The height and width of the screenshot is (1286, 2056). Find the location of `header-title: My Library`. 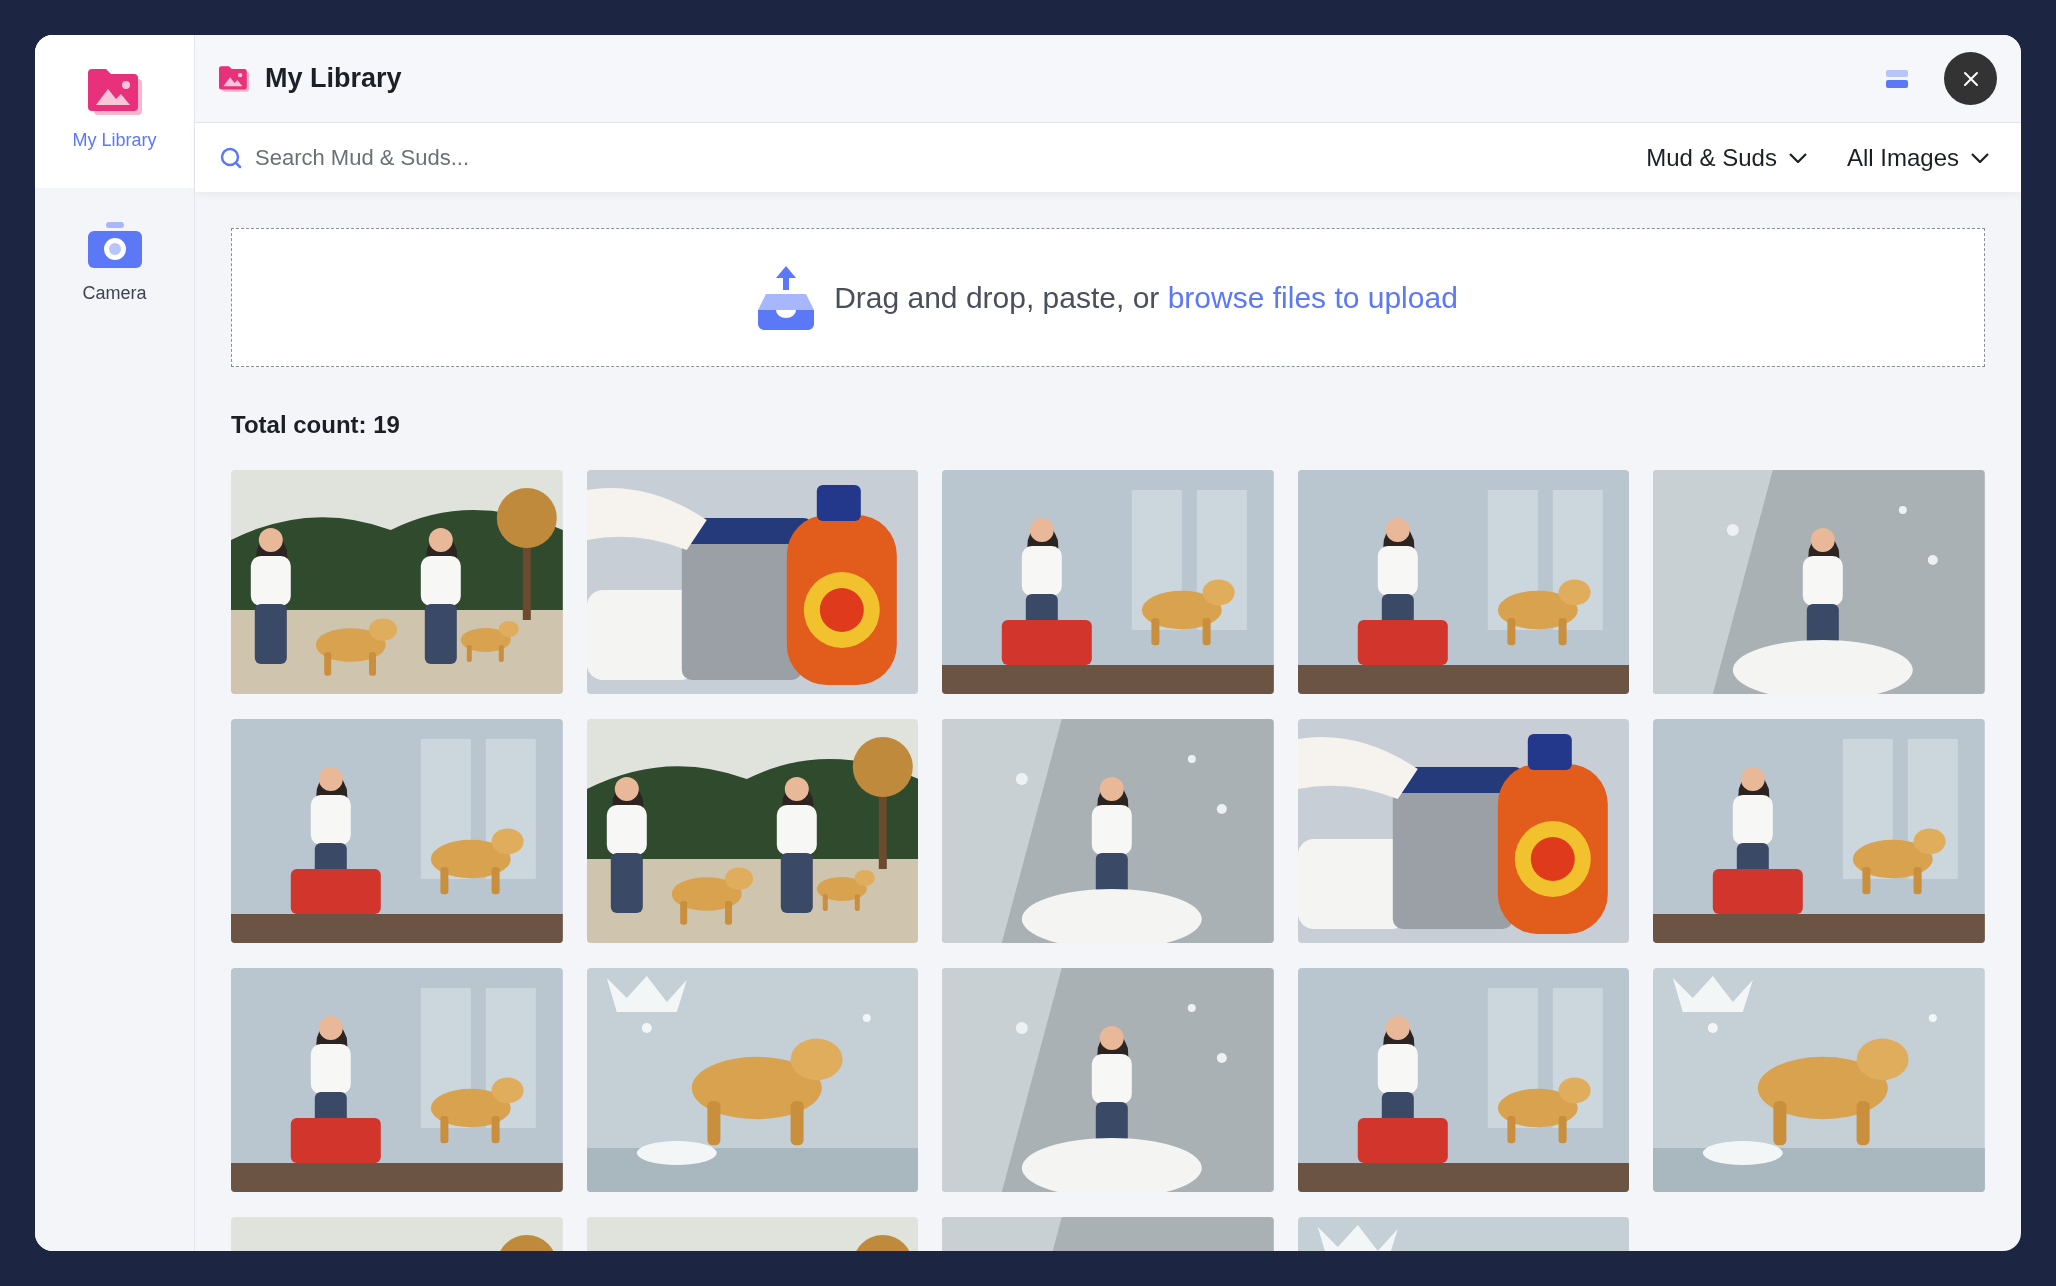

header-title: My Library is located at coordinates (333, 79).